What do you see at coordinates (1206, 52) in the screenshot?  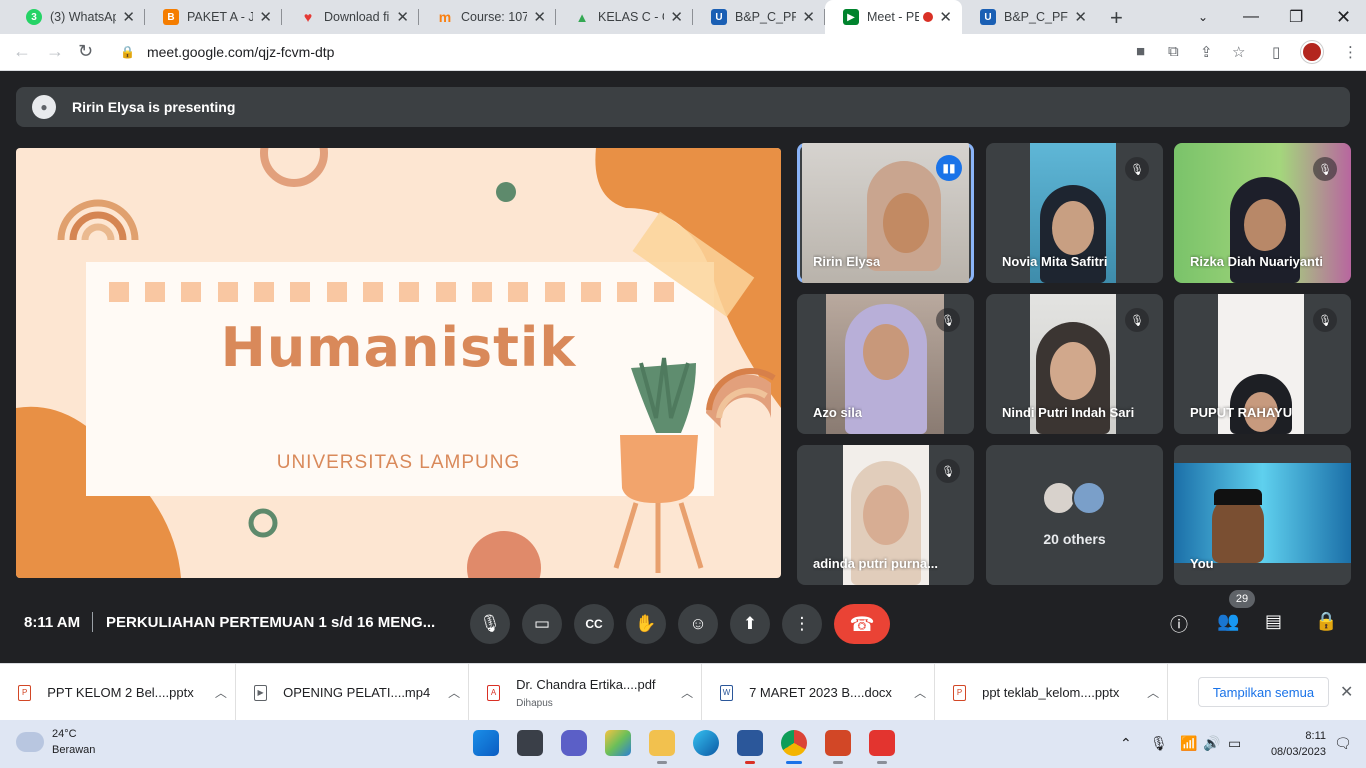 I see `share-icon: ⇪` at bounding box center [1206, 52].